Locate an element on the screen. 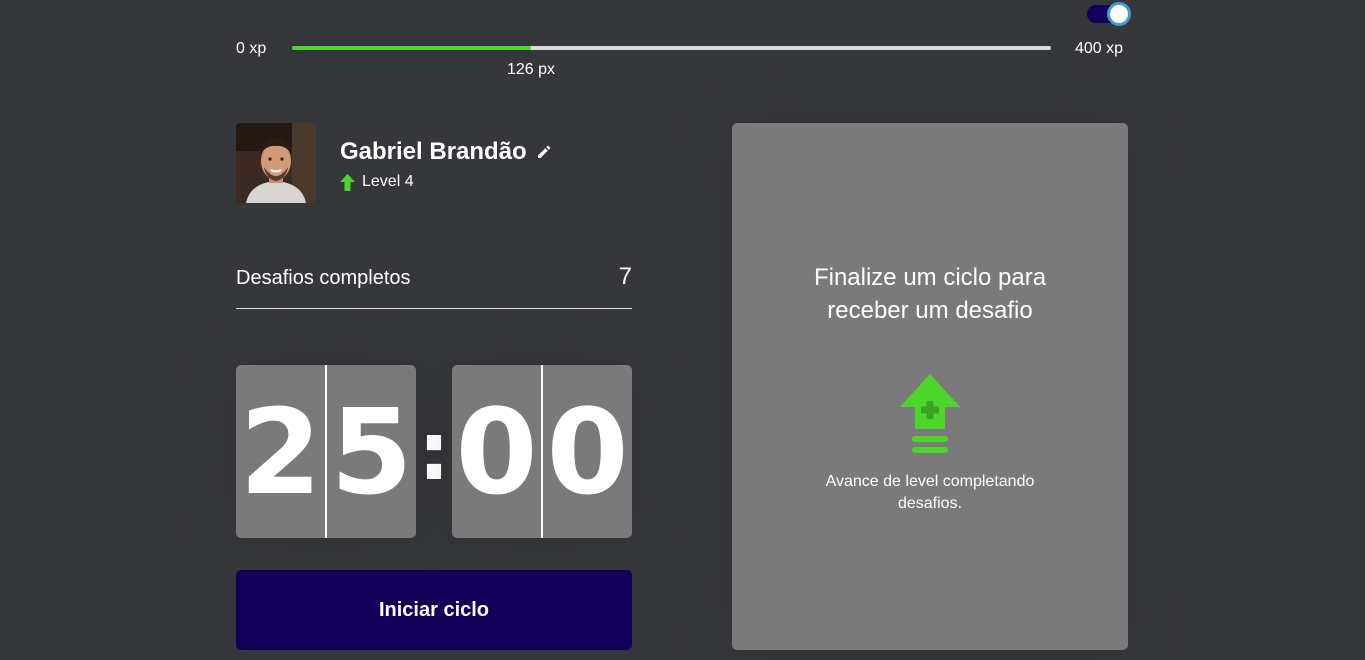  profile-name-row: Gabriel Brandão is located at coordinates (445, 152).